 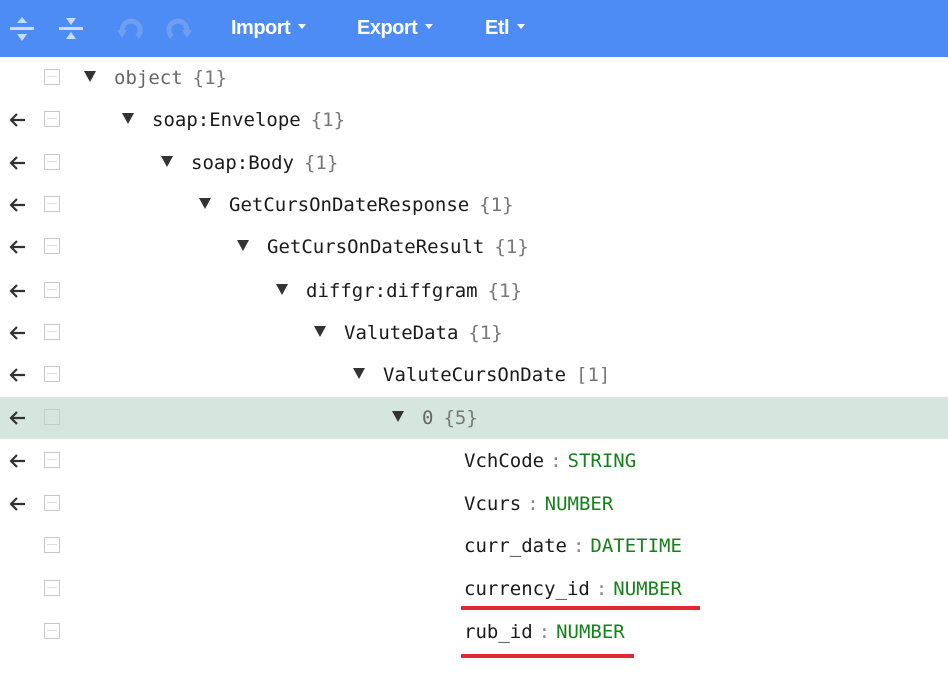 What do you see at coordinates (387, 28) in the screenshot?
I see `export-menu-label: Export` at bounding box center [387, 28].